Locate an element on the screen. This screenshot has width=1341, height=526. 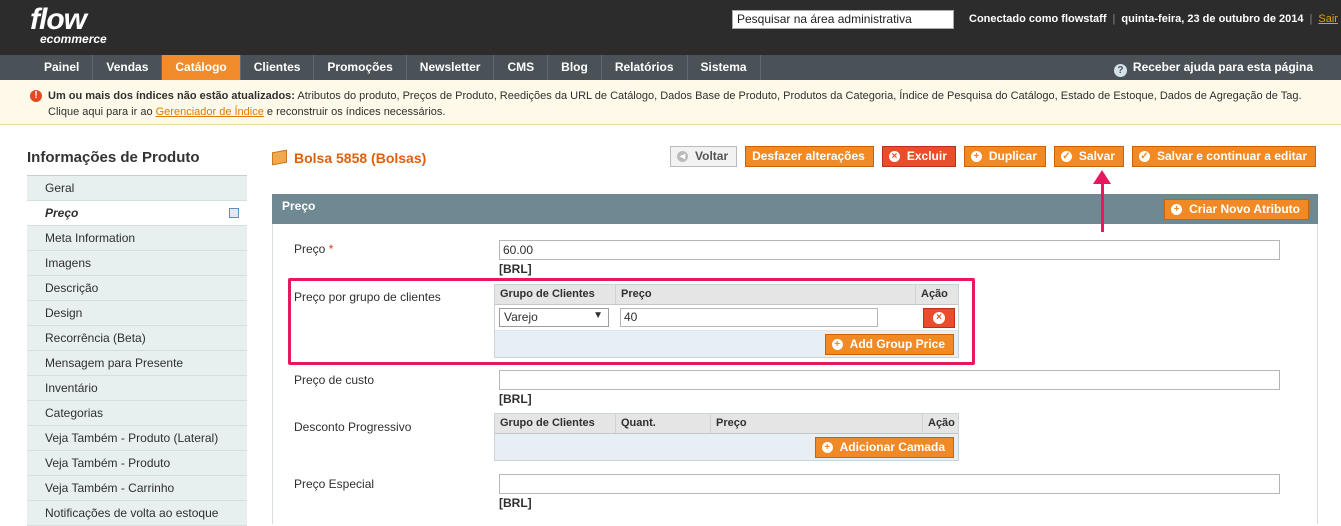
back-label: Voltar is located at coordinates (712, 156).